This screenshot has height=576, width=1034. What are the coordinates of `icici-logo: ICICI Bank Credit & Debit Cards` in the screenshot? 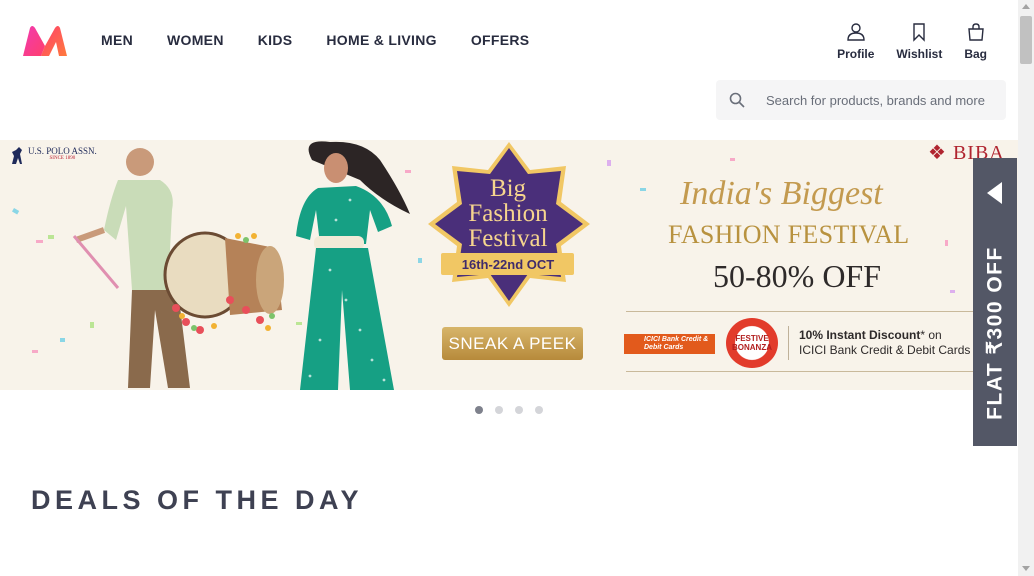 It's located at (669, 344).